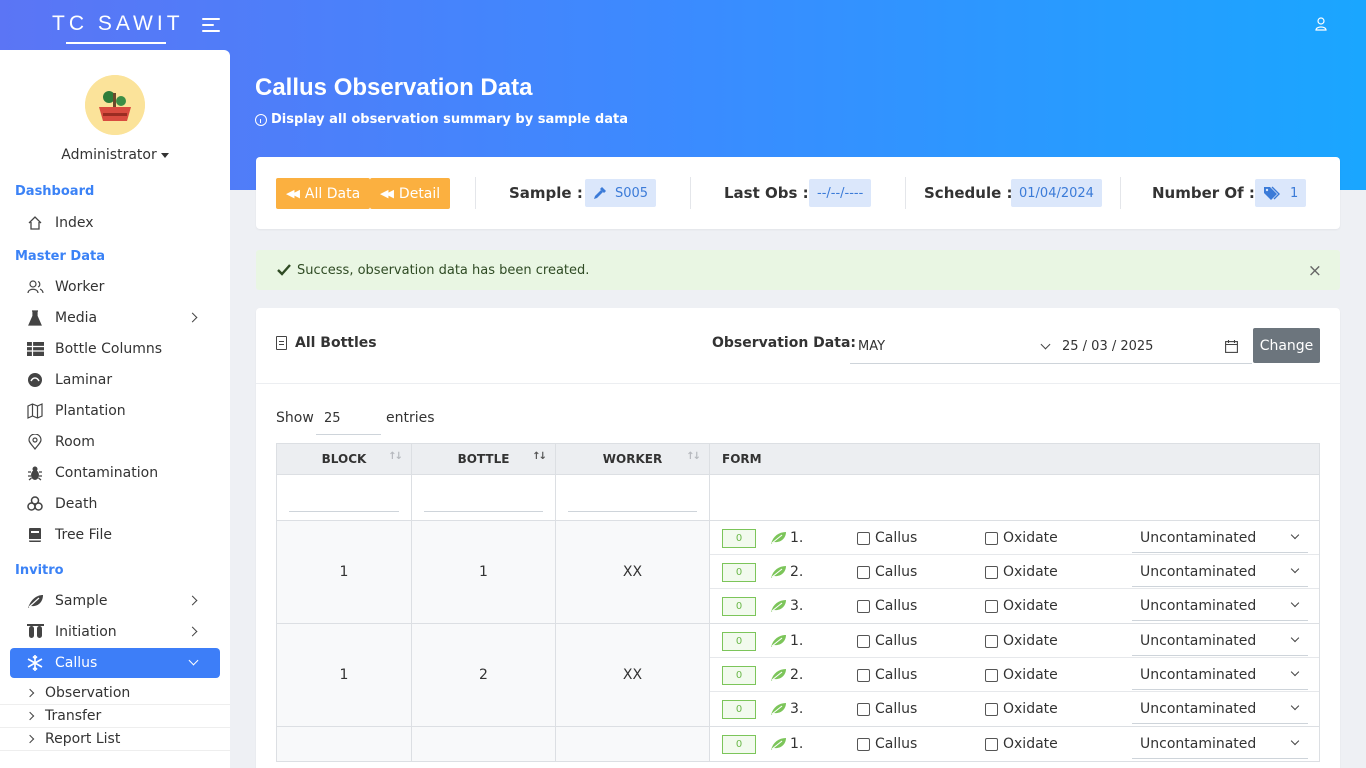 This screenshot has height=768, width=1366. What do you see at coordinates (953, 346) in the screenshot?
I see `month-select: MAY` at bounding box center [953, 346].